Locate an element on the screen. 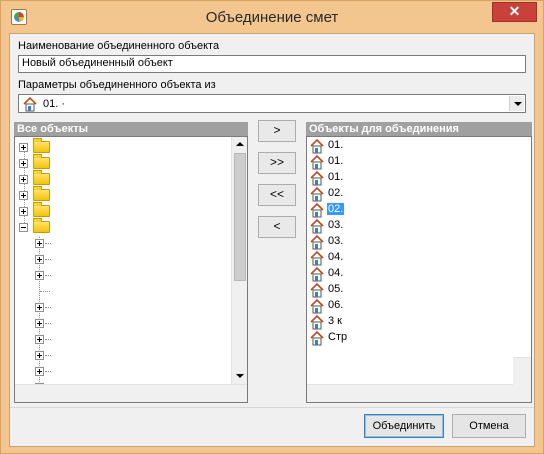 Image resolution: width=544 pixels, height=454 pixels. left-pane-header: Все объекты is located at coordinates (131, 129).